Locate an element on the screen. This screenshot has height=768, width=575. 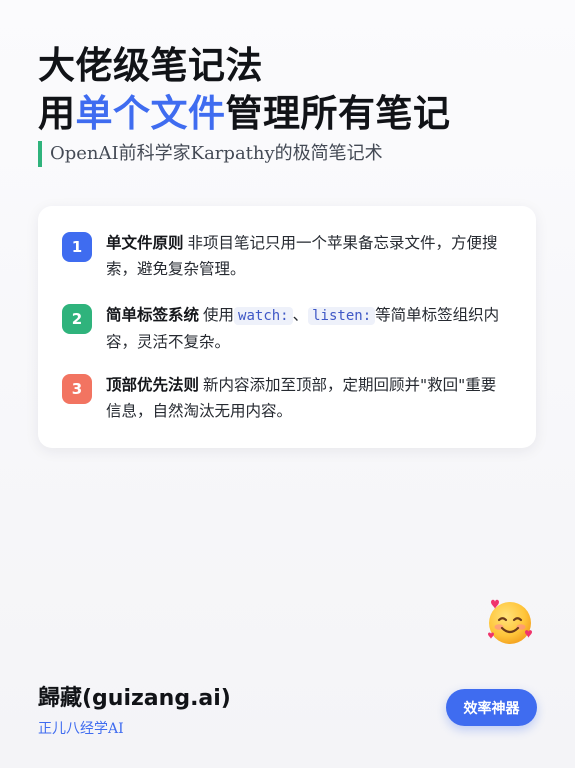
title-prefix: 用 is located at coordinates (57, 113).